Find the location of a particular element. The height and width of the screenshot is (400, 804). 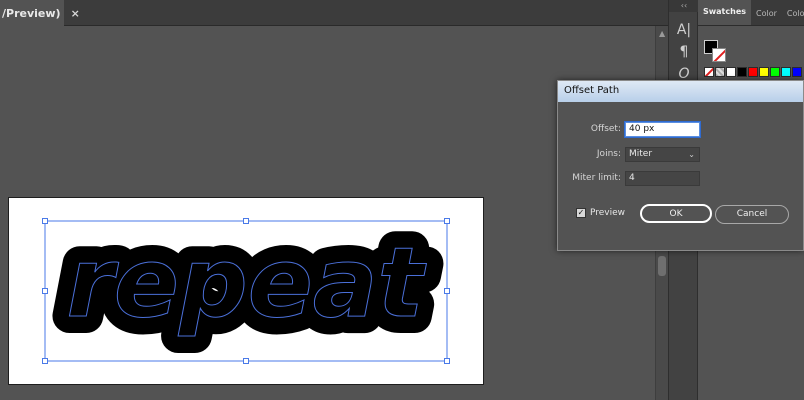

scroll-thumb is located at coordinates (662, 266).